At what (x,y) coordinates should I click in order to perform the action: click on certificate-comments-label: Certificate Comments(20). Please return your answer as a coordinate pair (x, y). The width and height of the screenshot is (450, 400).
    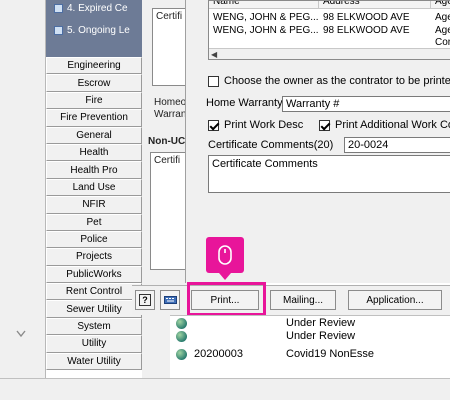
    Looking at the image, I should click on (271, 145).